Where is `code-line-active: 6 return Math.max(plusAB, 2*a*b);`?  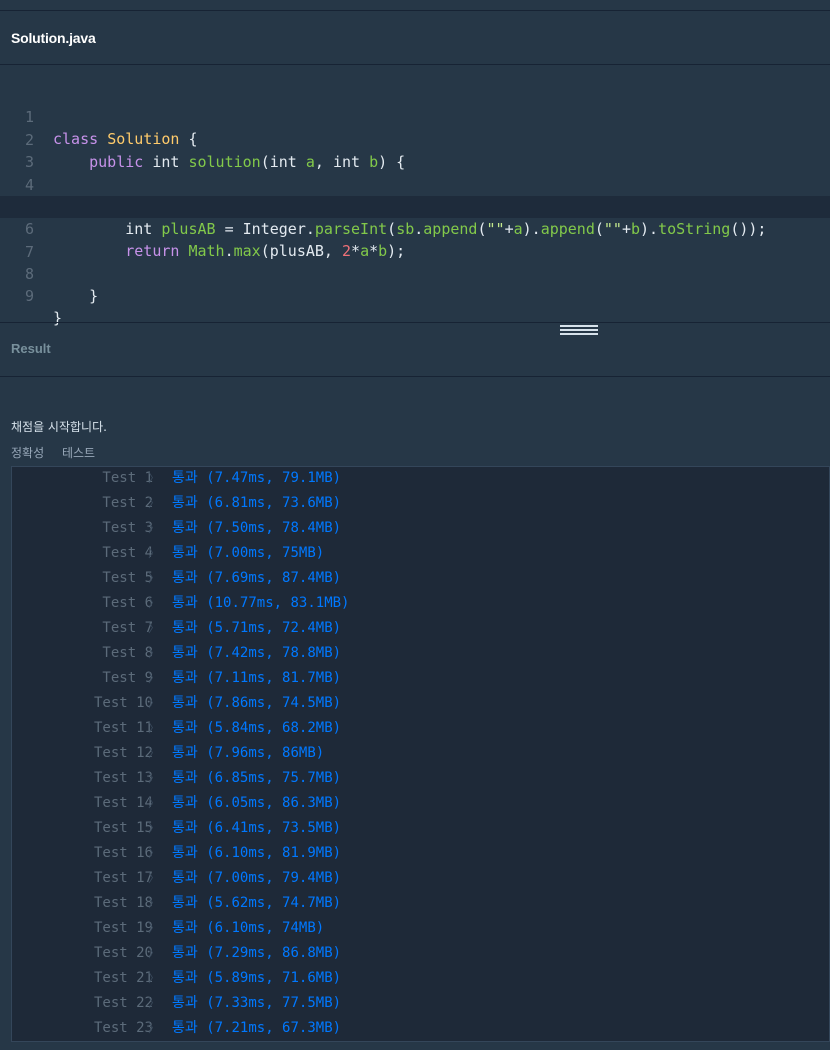 code-line-active: 6 return Math.max(plusAB, 2*a*b); is located at coordinates (415, 228).